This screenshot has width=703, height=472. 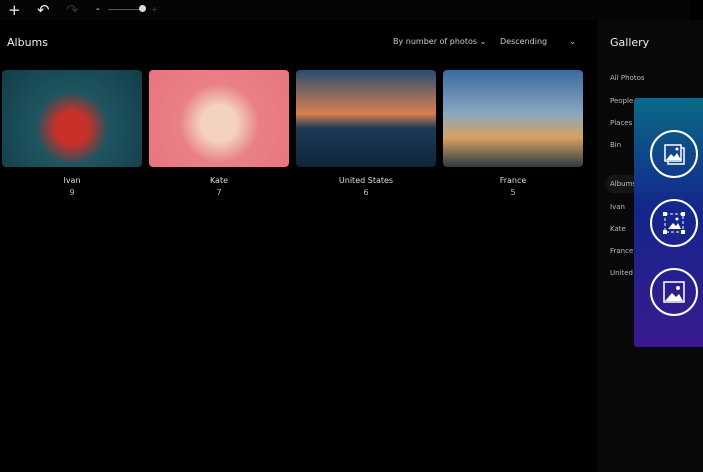 I want to click on sidebar-albums-header: Albums, so click(x=623, y=184).